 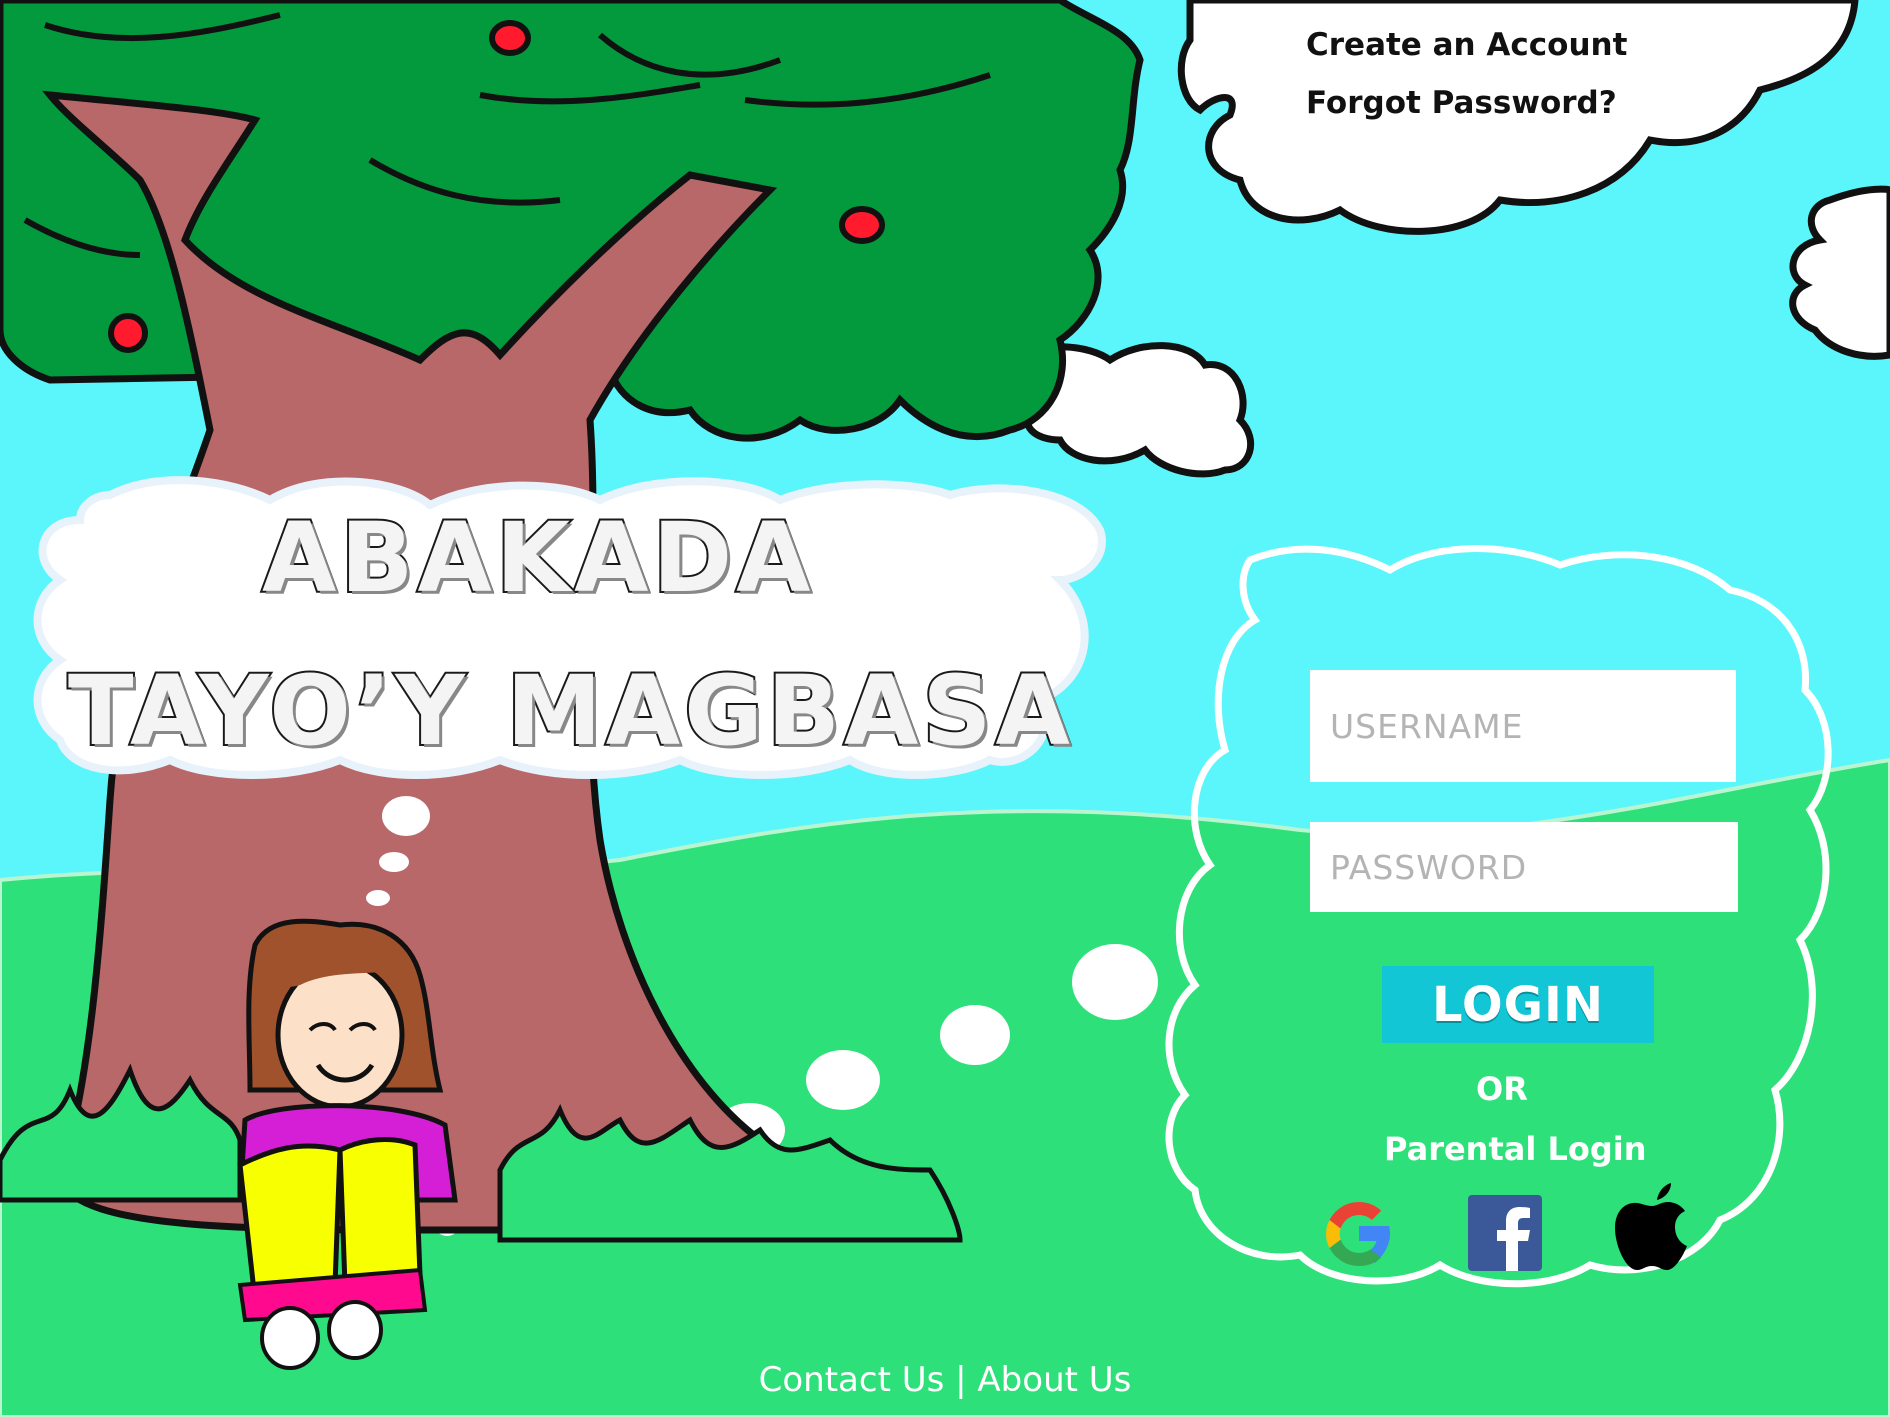 What do you see at coordinates (1515, 1149) in the screenshot?
I see `parental-login-label: Parental Login` at bounding box center [1515, 1149].